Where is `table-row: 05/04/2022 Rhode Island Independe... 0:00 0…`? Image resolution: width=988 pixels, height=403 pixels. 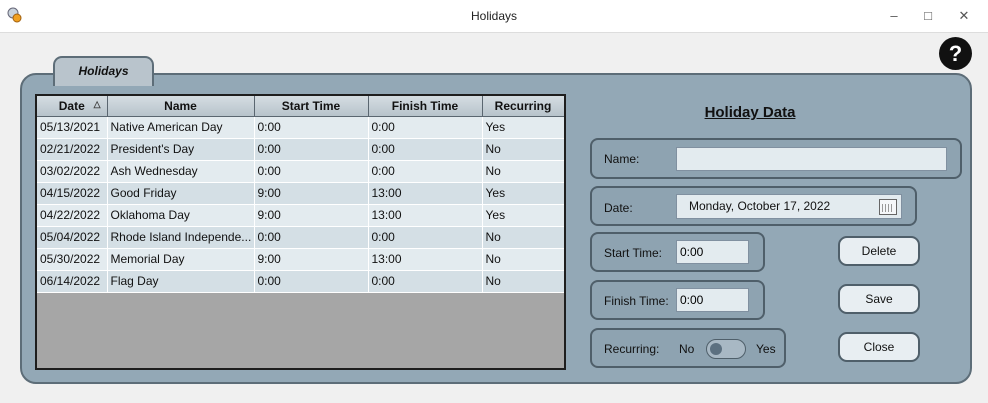 table-row: 05/04/2022 Rhode Island Independe... 0:00 0… is located at coordinates (300, 237).